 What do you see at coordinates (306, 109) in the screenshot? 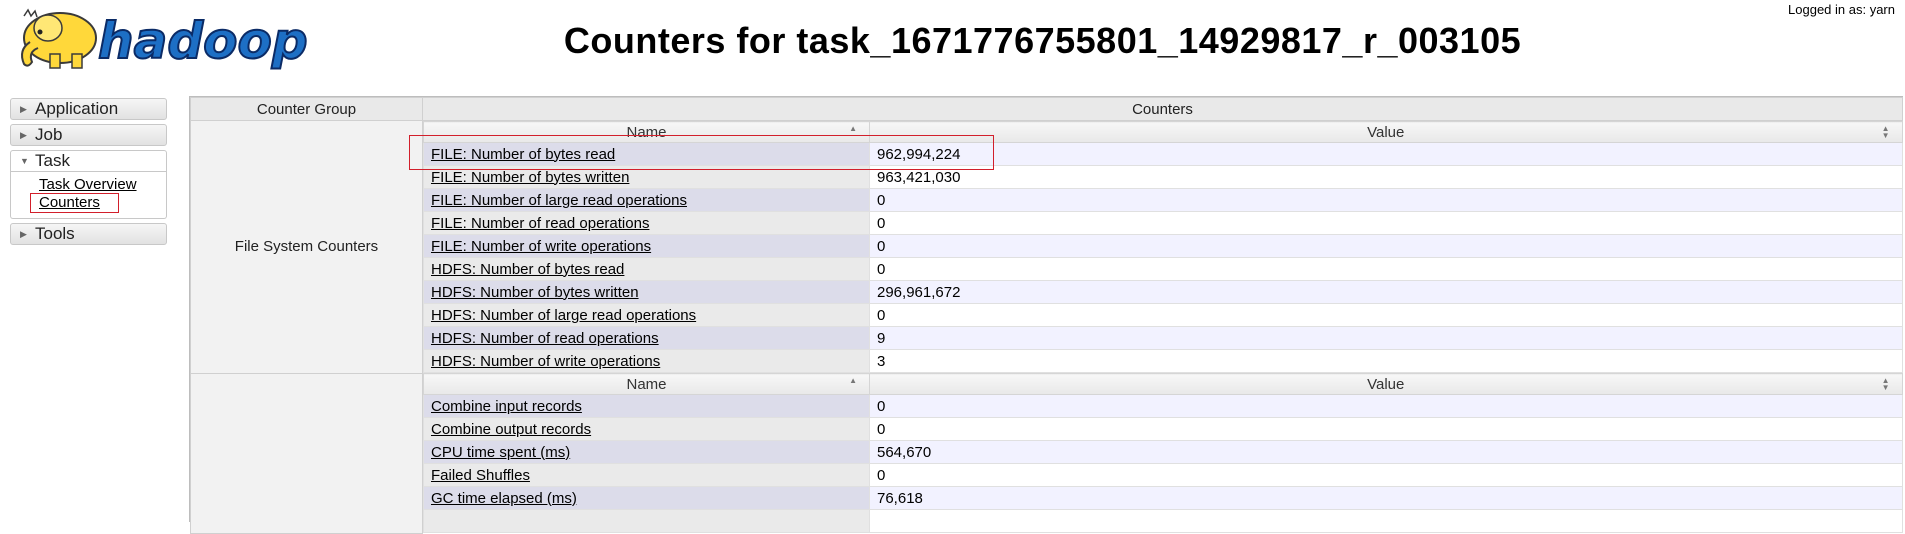
I see `counter-group-header: Counter Group` at bounding box center [306, 109].